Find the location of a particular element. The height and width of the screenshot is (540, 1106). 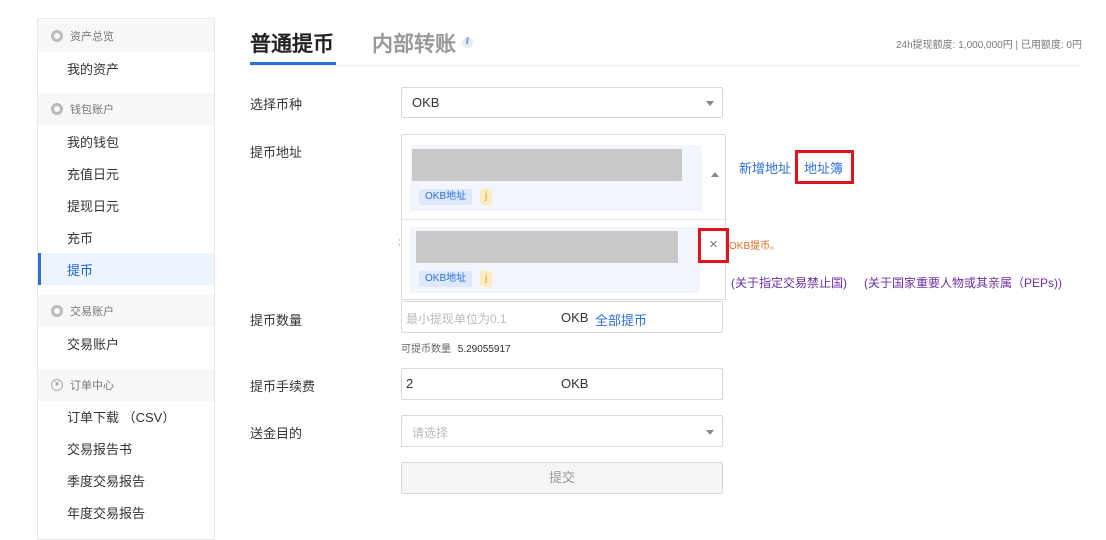

section-header-asset-overview: 资产总览 is located at coordinates (126, 36).